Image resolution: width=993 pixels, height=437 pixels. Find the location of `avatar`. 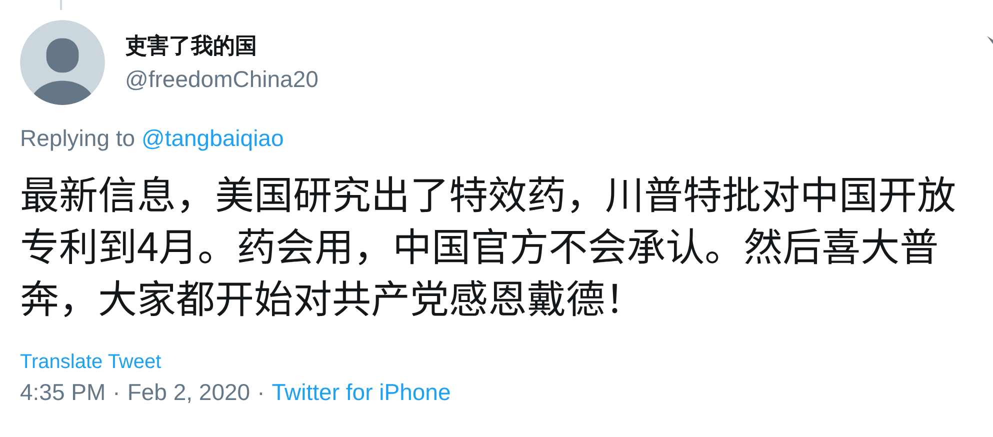

avatar is located at coordinates (62, 62).